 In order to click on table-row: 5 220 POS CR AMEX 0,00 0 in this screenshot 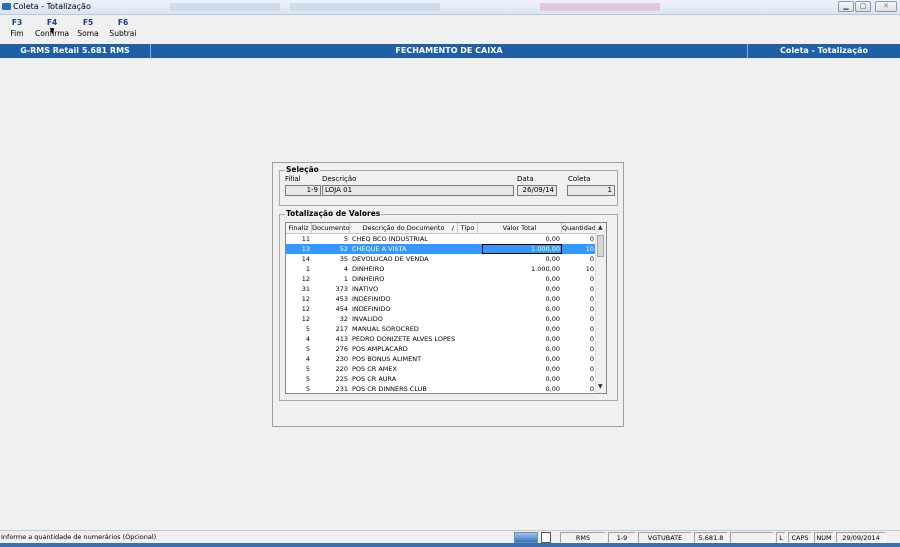, I will do `click(441, 369)`.